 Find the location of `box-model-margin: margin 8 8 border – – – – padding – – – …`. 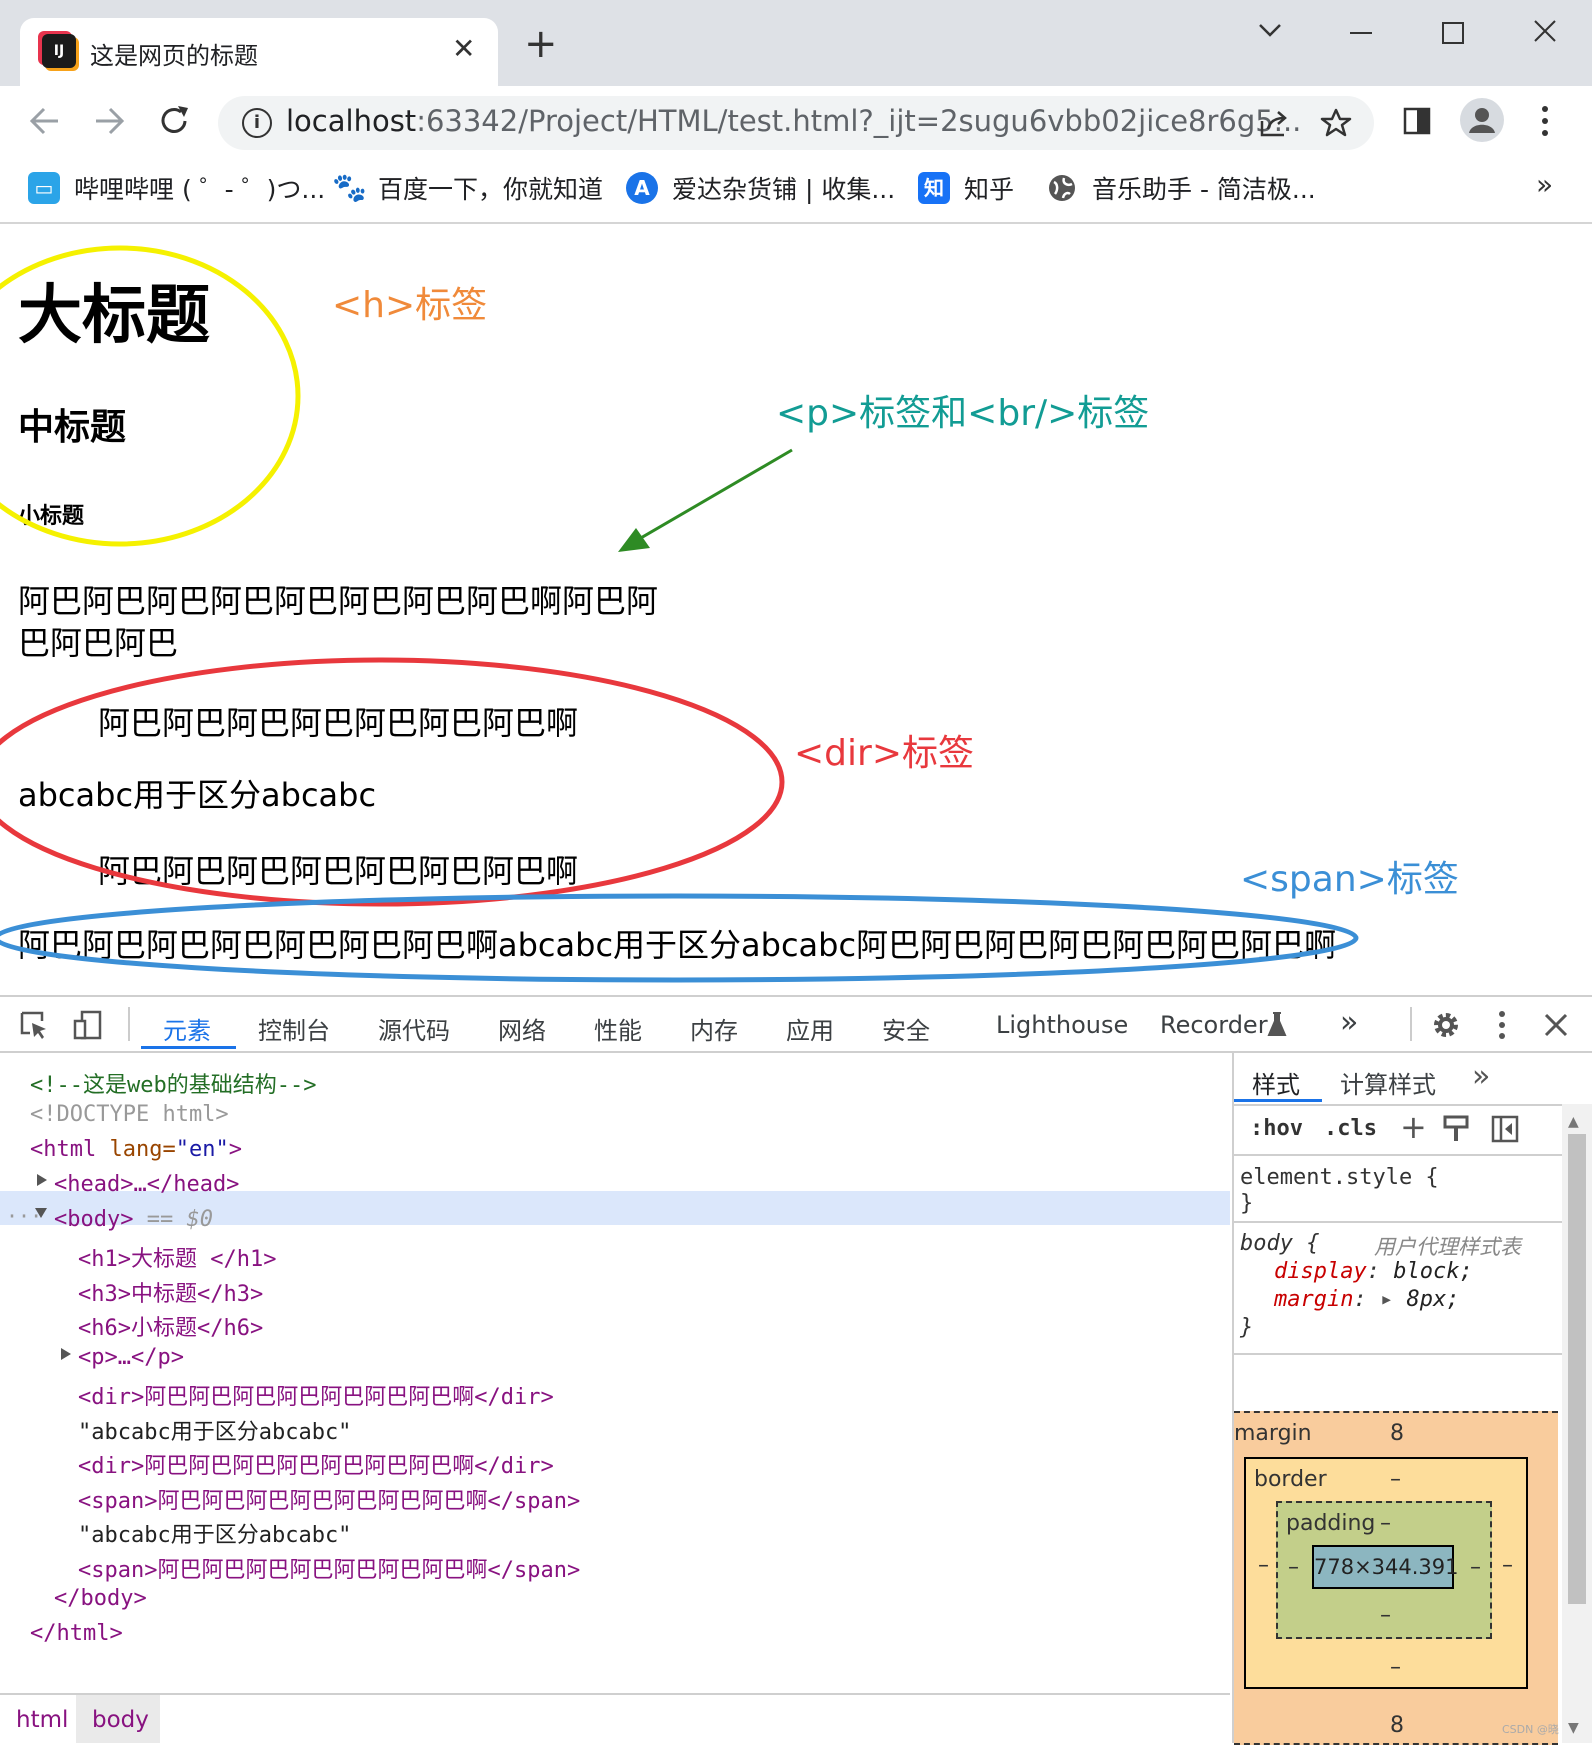

box-model-margin: margin 8 8 border – – – – padding – – – … is located at coordinates (1396, 1578).